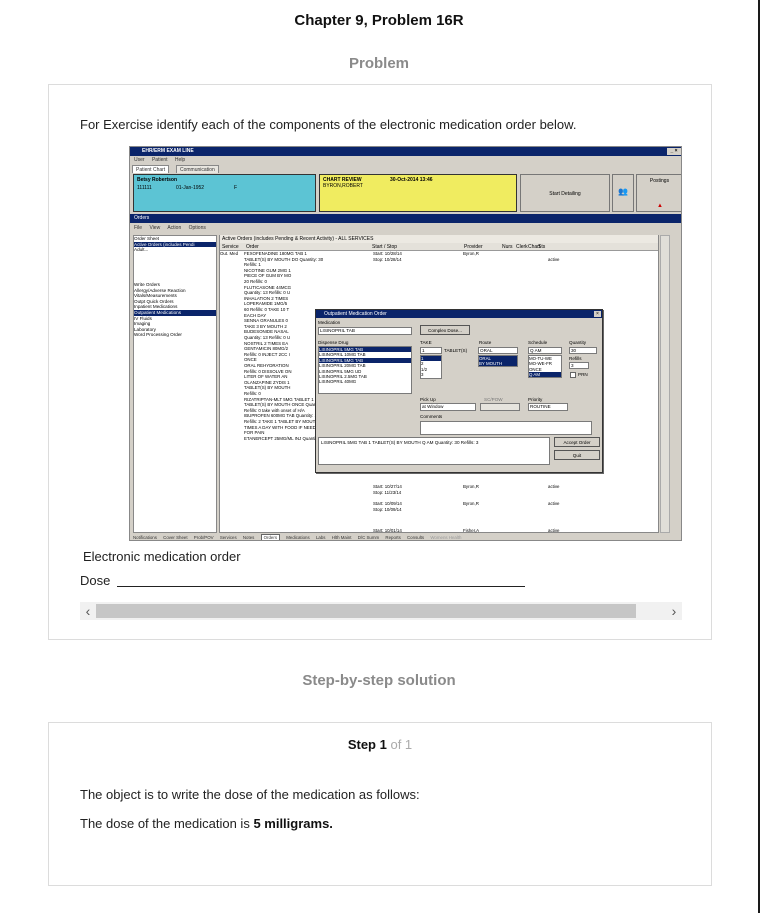  Describe the element at coordinates (95, 580) in the screenshot. I see `dose-label: Dose` at that location.